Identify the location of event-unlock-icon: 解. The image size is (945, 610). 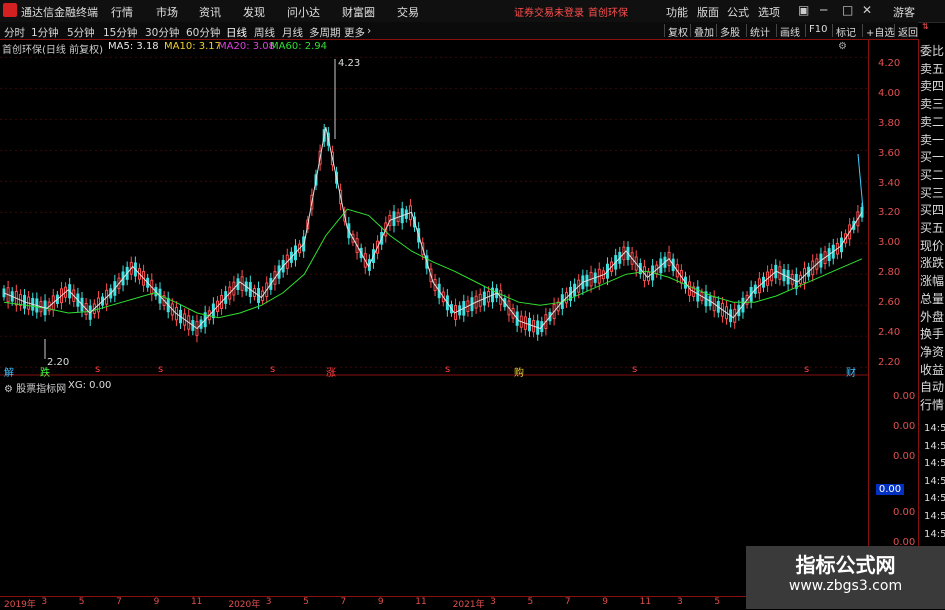
(9, 371).